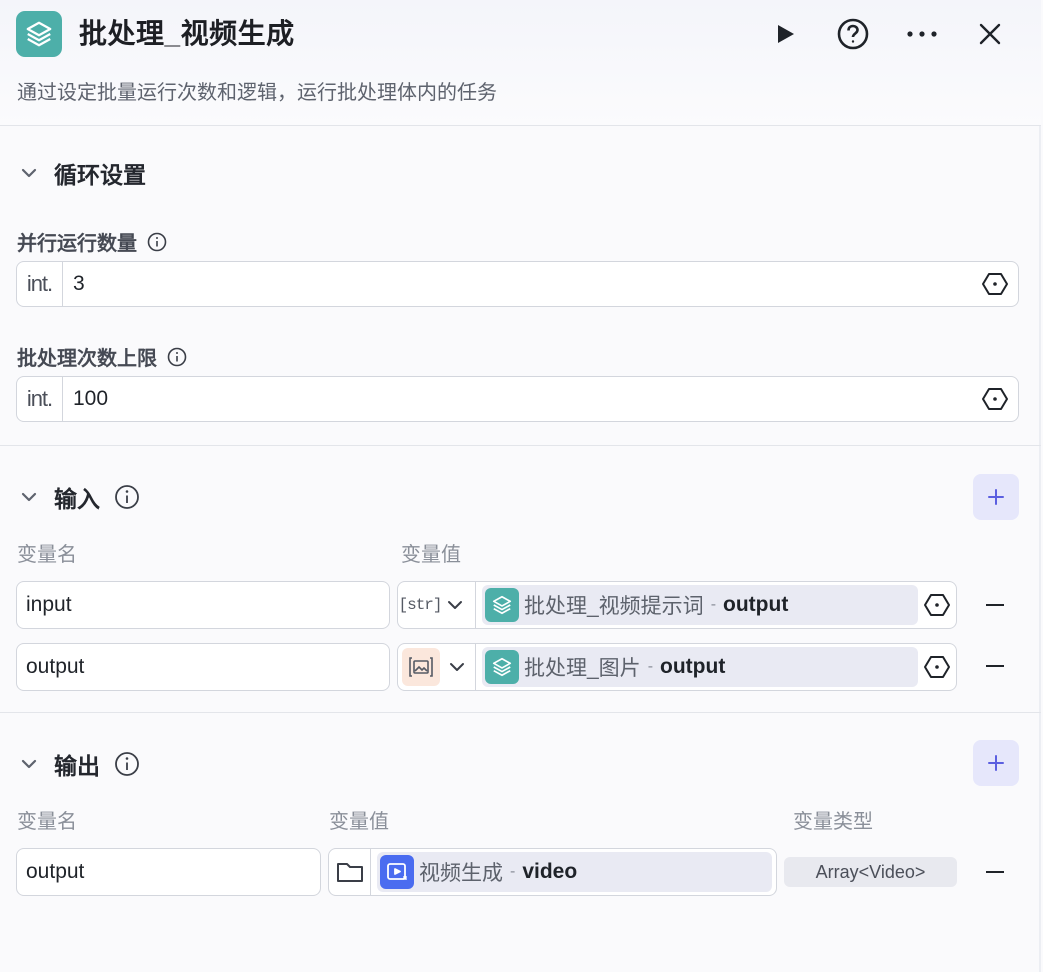 This screenshot has height=972, width=1043. I want to click on input-var-value-field: 批处理_图片 - output, so click(677, 667).